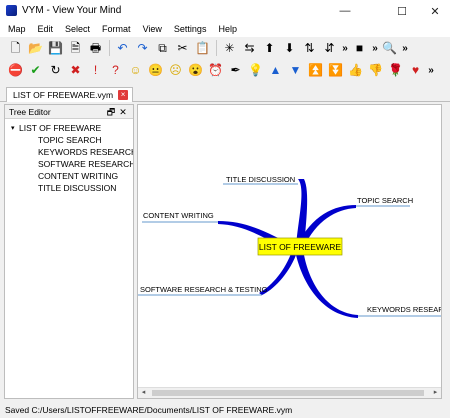  Describe the element at coordinates (135, 70) in the screenshot. I see `smiley-good-icon: ☺` at that location.